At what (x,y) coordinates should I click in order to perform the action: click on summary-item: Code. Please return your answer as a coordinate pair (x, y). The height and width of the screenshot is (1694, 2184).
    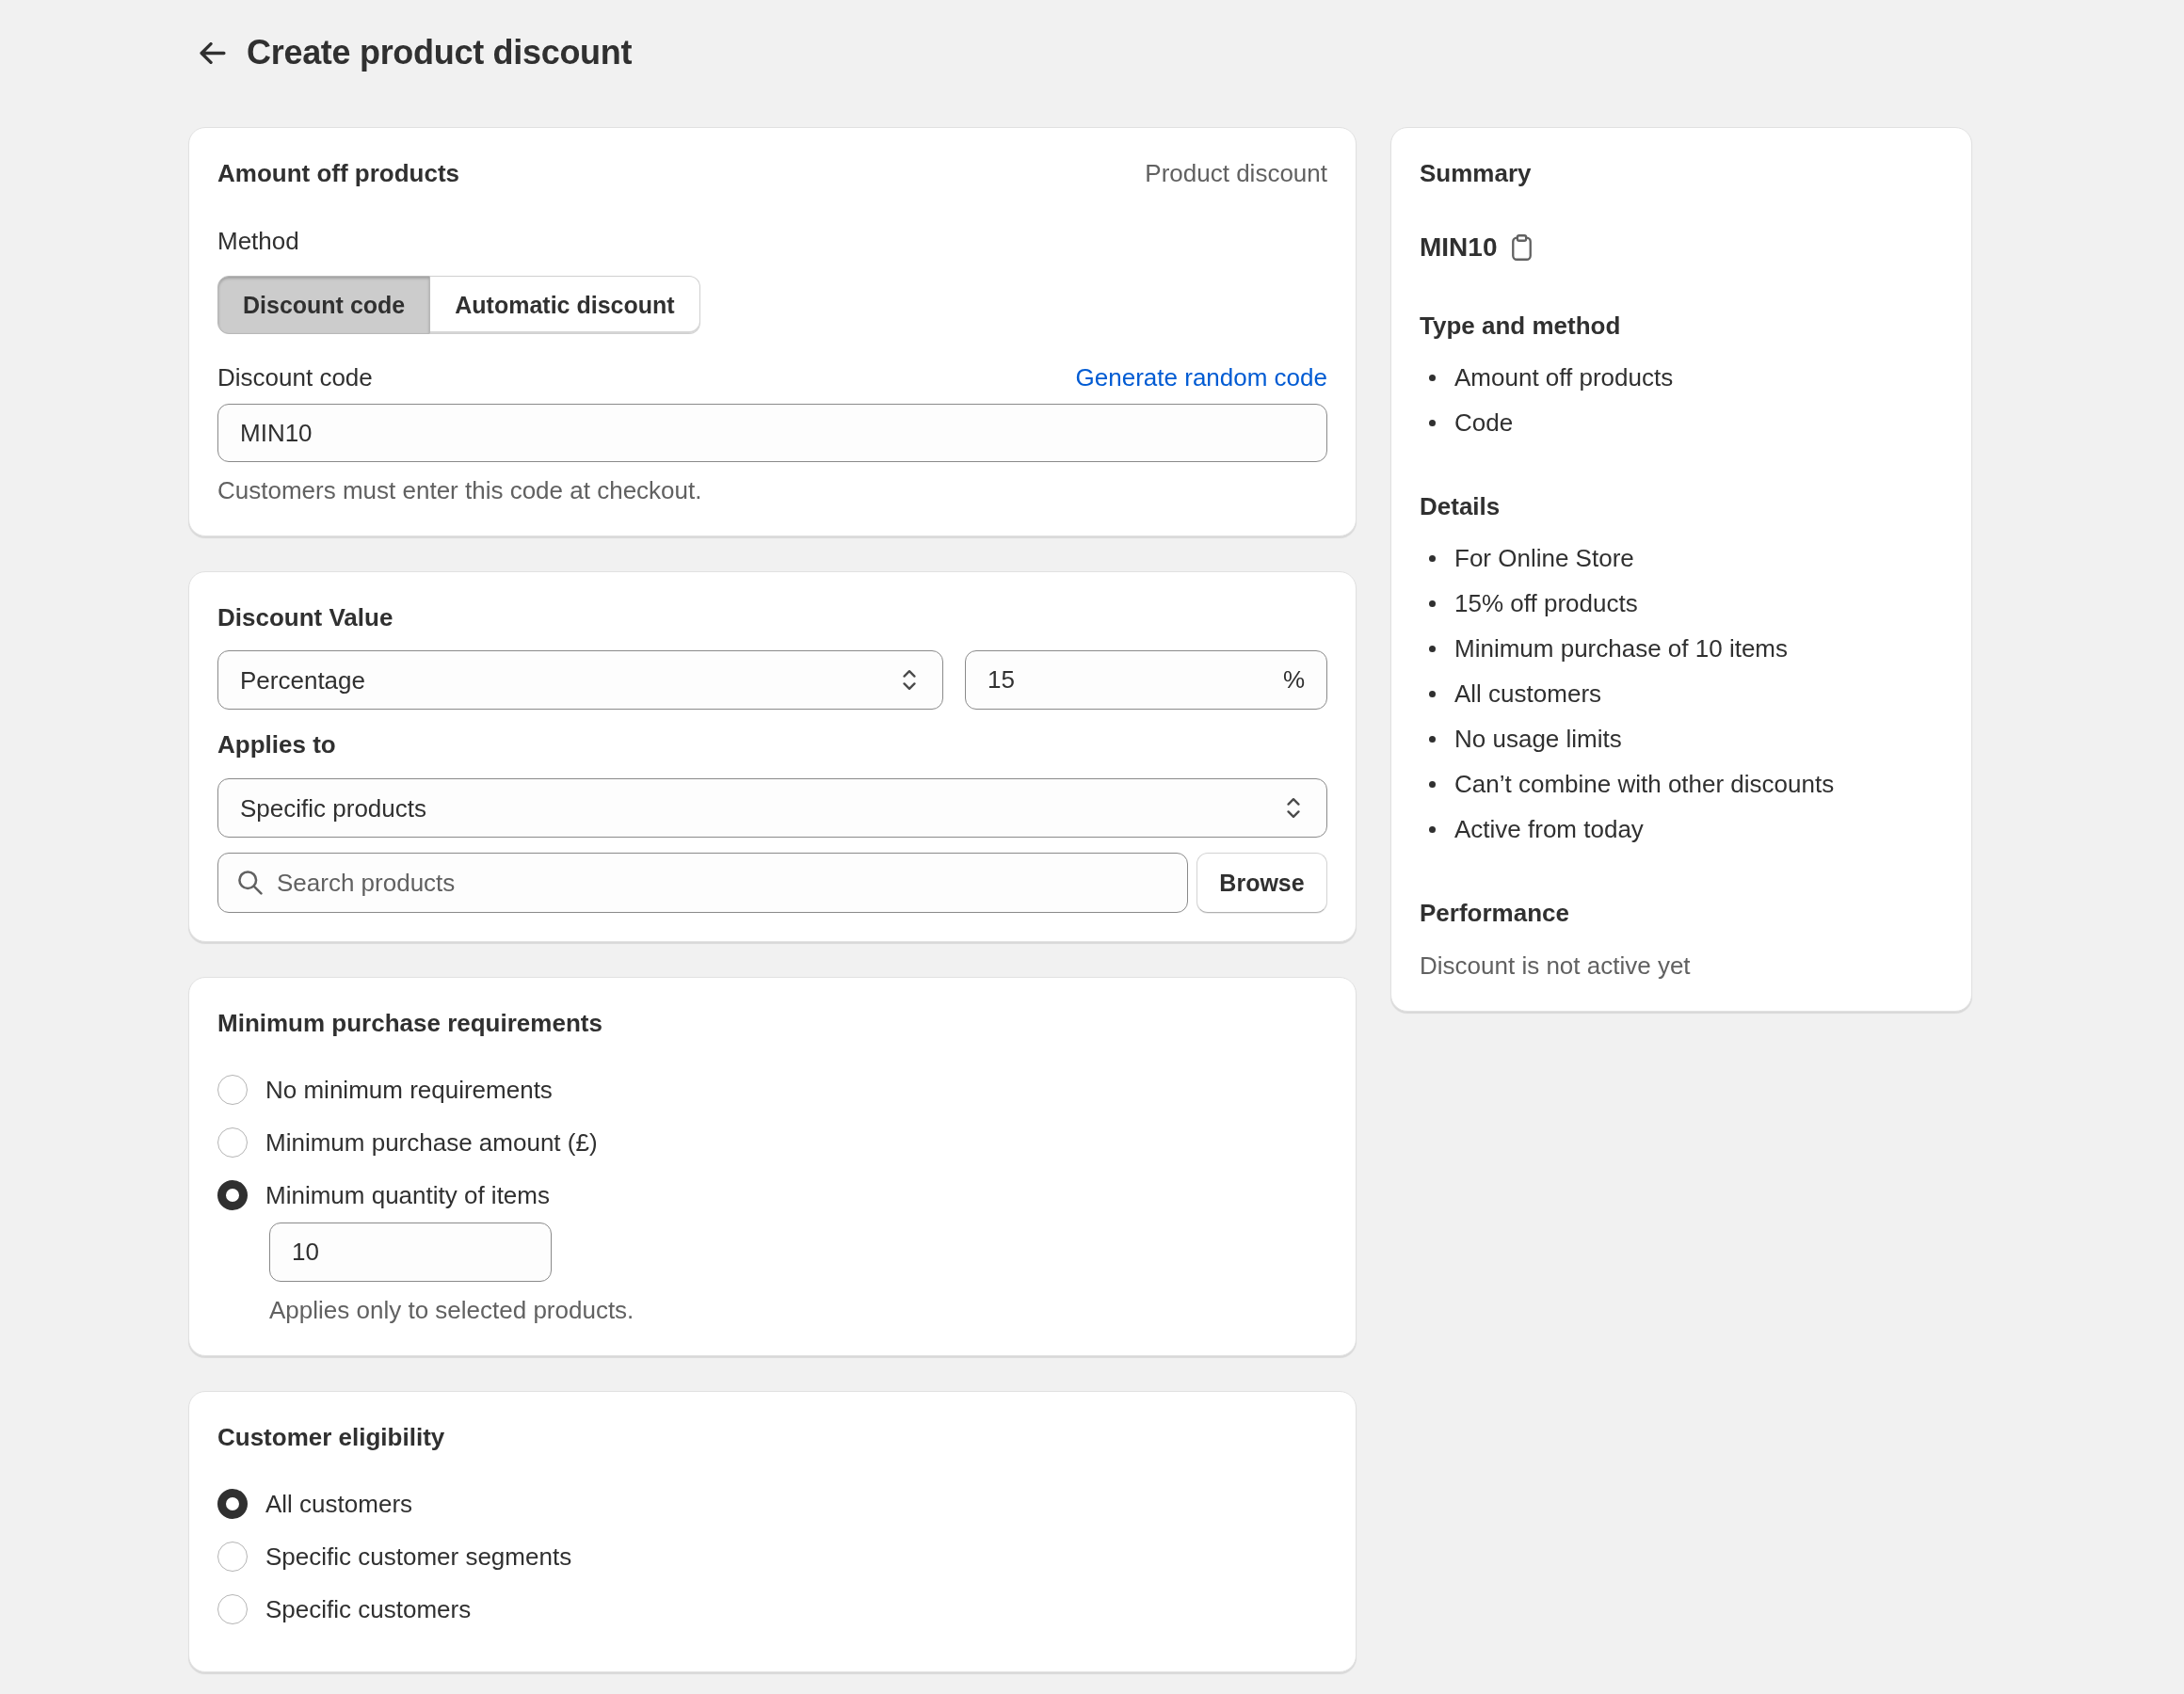
    Looking at the image, I should click on (1484, 423).